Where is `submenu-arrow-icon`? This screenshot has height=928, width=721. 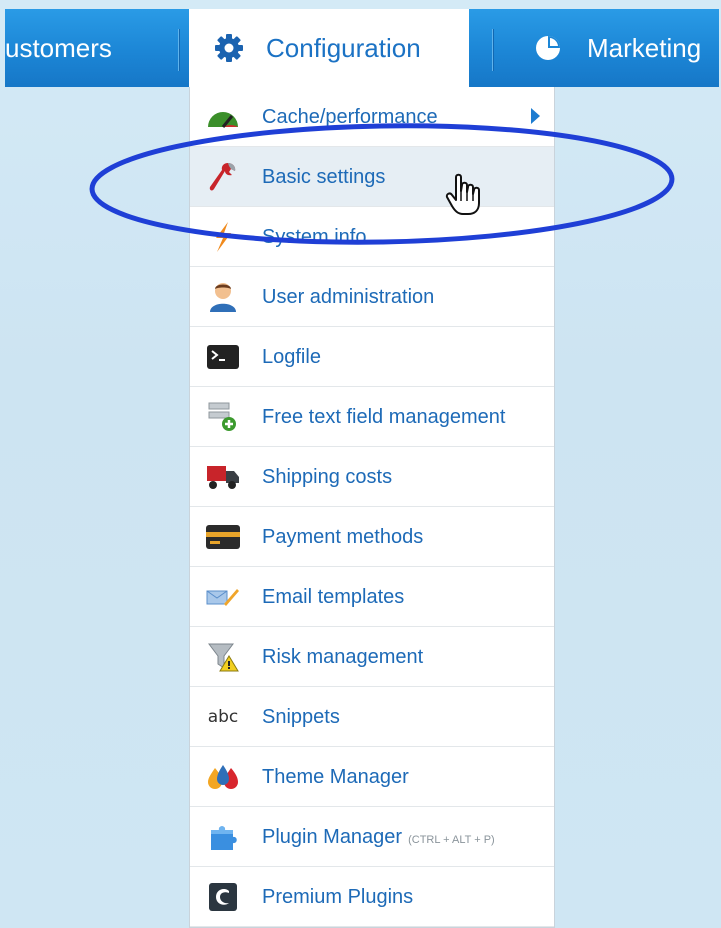 submenu-arrow-icon is located at coordinates (535, 116).